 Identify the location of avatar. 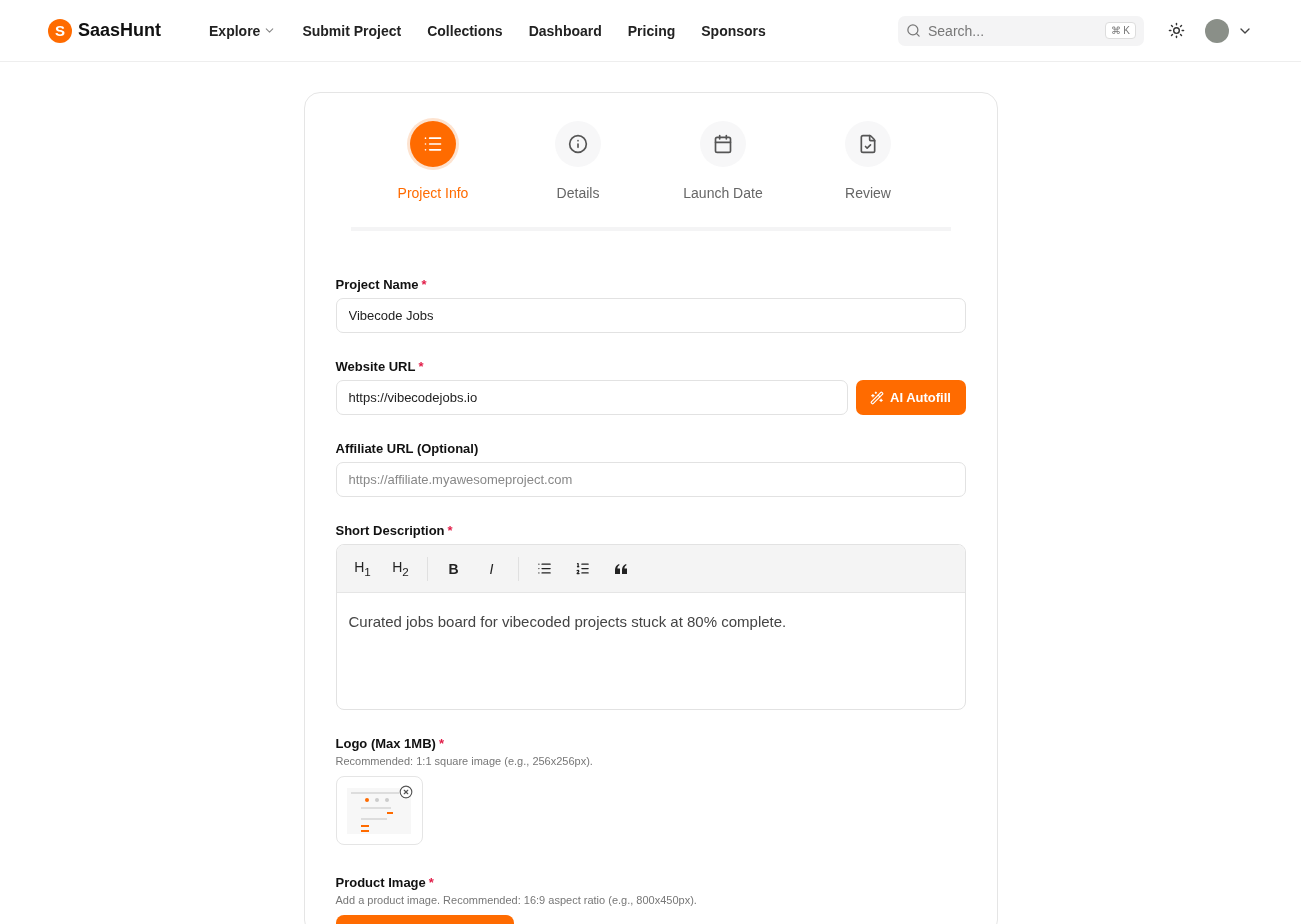
(1217, 30).